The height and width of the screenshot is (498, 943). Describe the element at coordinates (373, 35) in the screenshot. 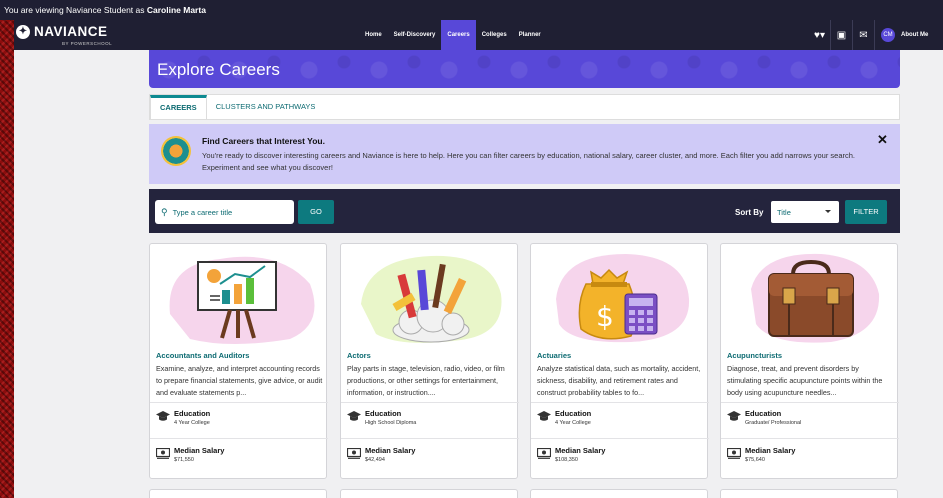

I see `nav-home: Home` at that location.